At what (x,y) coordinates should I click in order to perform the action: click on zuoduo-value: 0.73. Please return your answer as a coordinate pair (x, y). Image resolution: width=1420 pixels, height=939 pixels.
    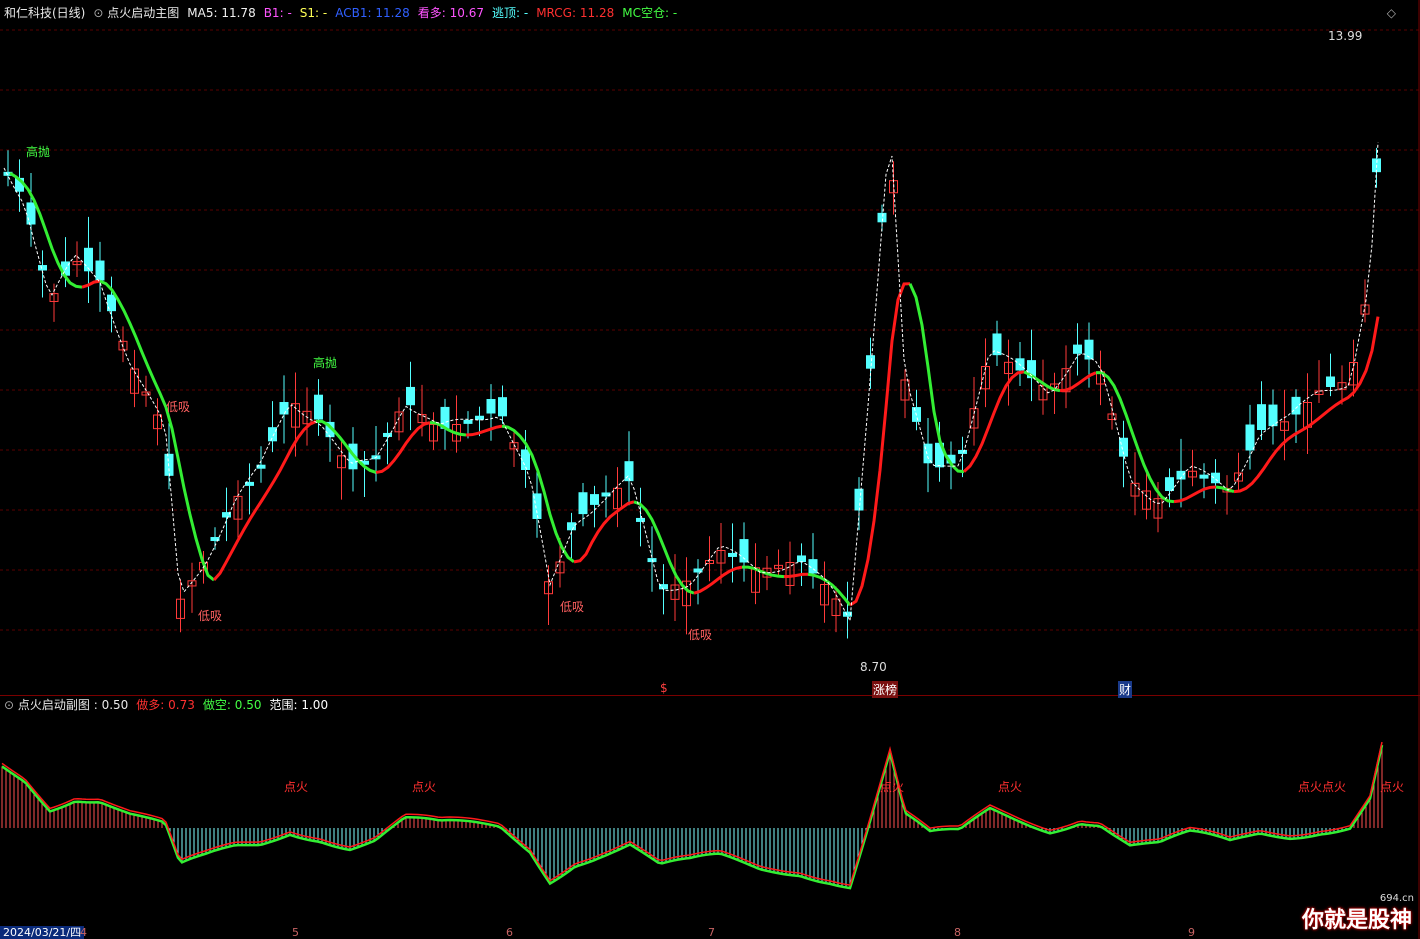
    Looking at the image, I should click on (181, 705).